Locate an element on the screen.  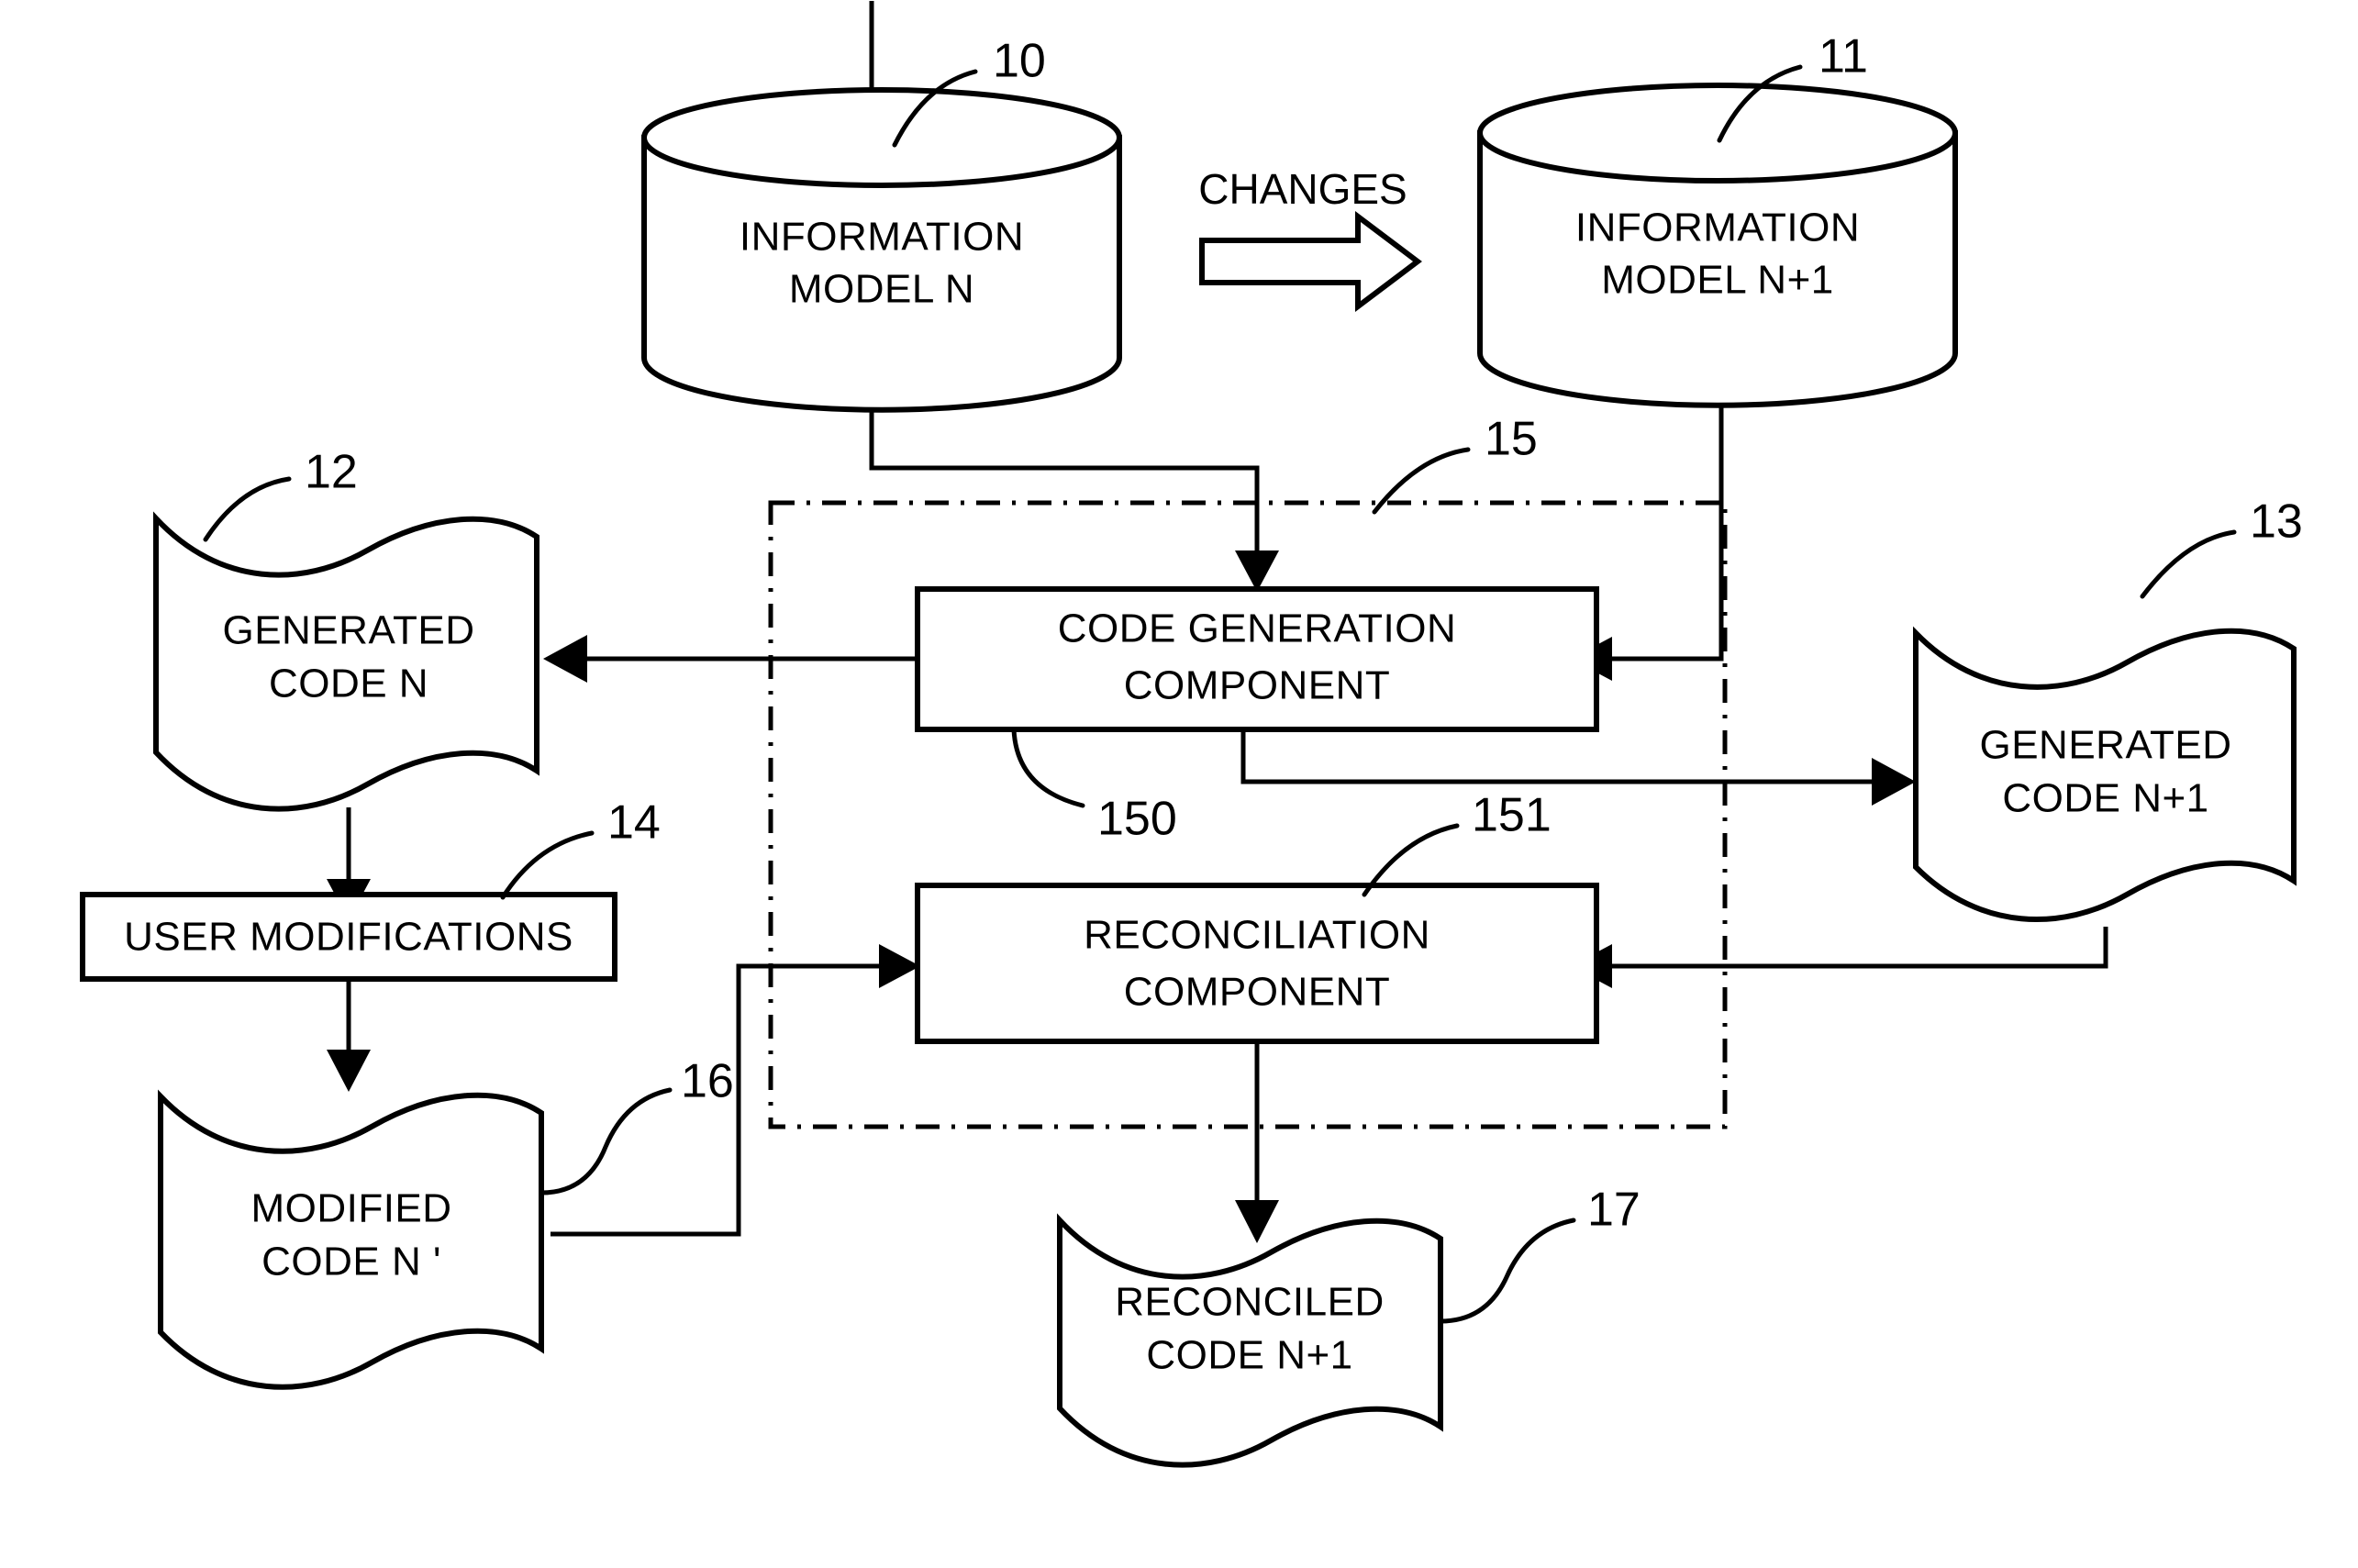
code-generation-line1: CODE GENERATION is located at coordinates (1257, 628).